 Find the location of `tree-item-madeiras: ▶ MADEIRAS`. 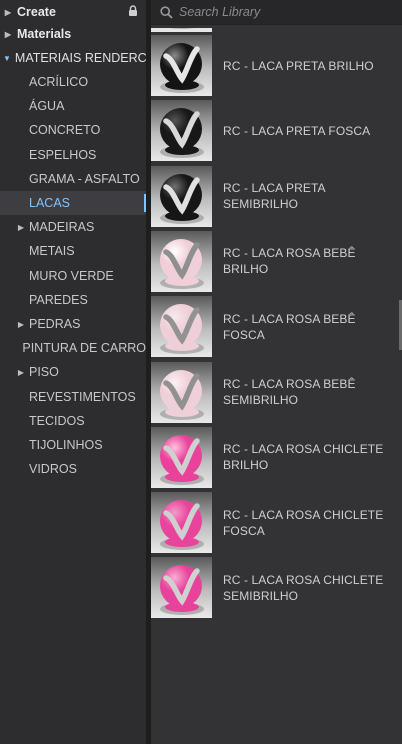

tree-item-madeiras: ▶ MADEIRAS is located at coordinates (73, 227).